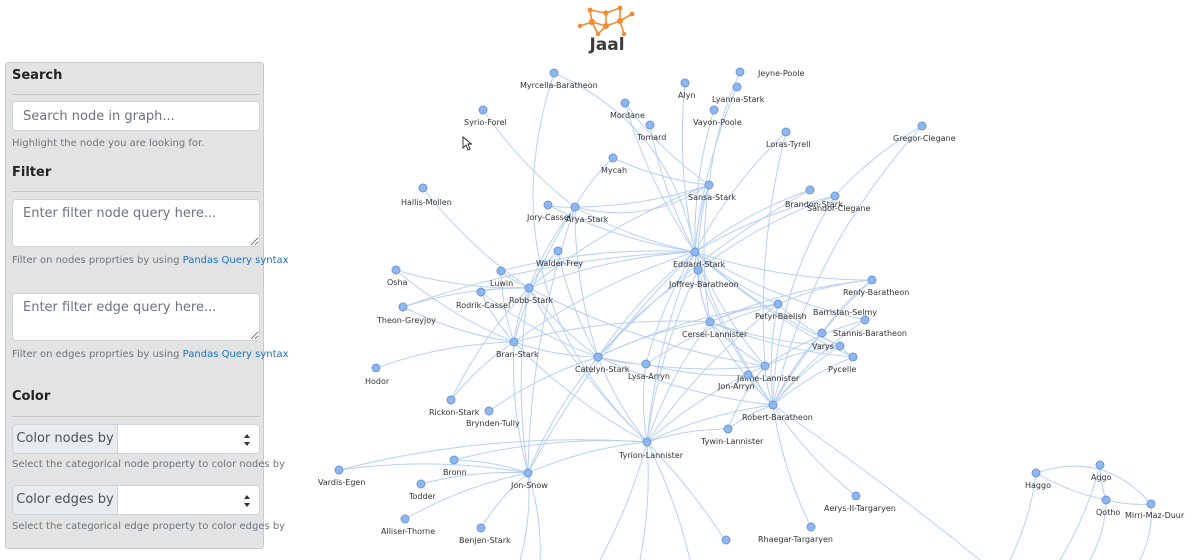 The width and height of the screenshot is (1200, 560). I want to click on graph-node-label: Qotho, so click(1108, 512).